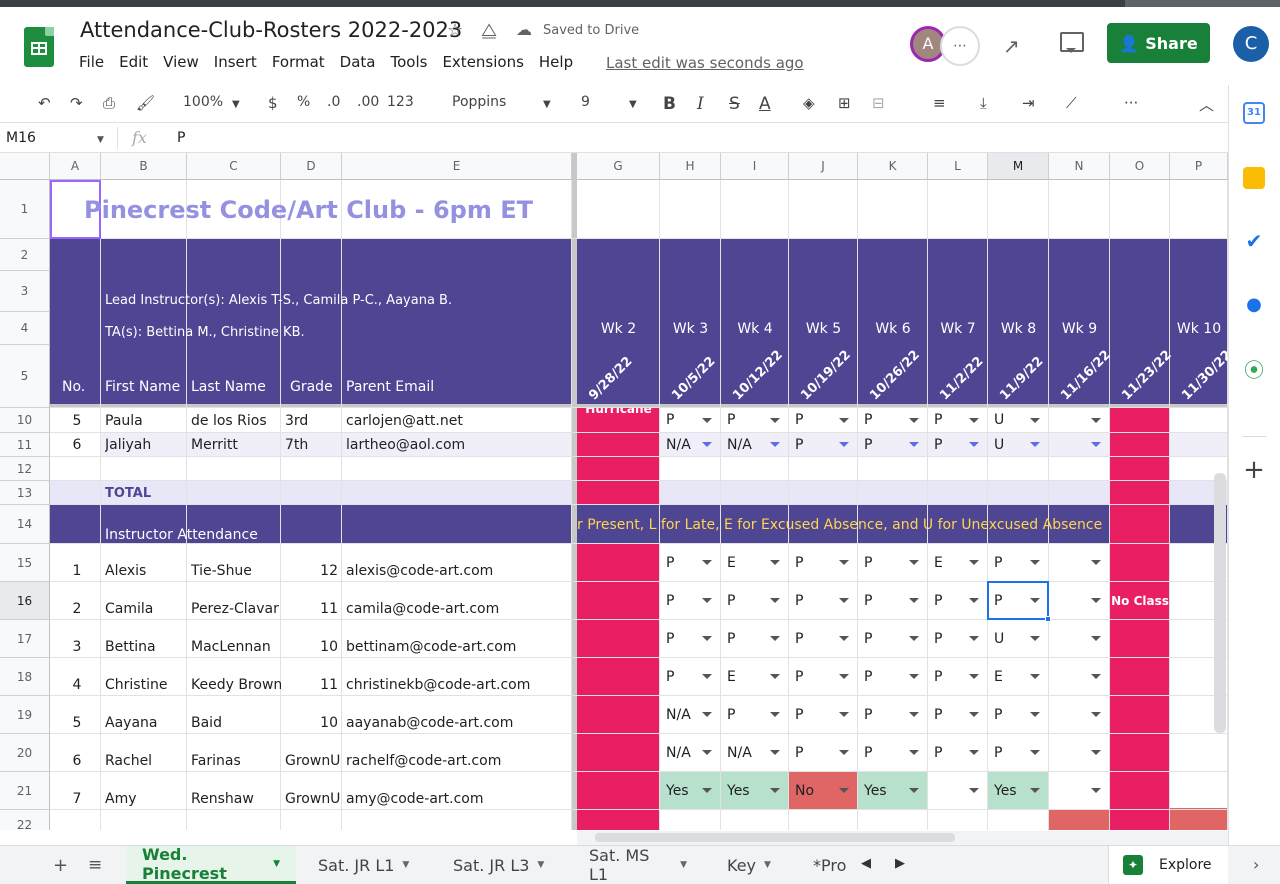 The image size is (1280, 884). Describe the element at coordinates (400, 102) in the screenshot. I see `more-formats: 123` at that location.